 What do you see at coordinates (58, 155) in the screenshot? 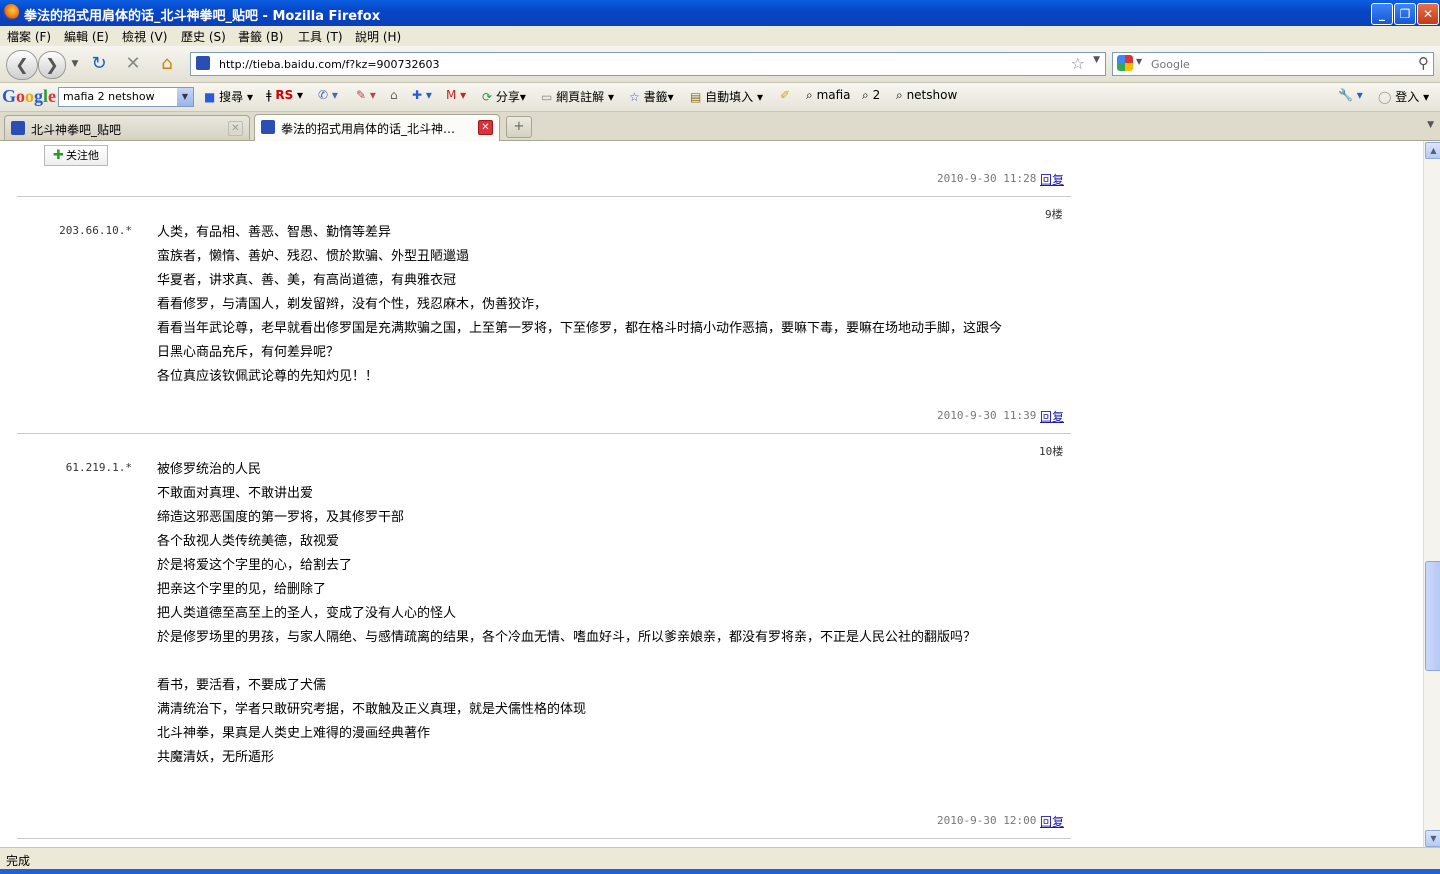
I see `plus-icon: ✚` at bounding box center [58, 155].